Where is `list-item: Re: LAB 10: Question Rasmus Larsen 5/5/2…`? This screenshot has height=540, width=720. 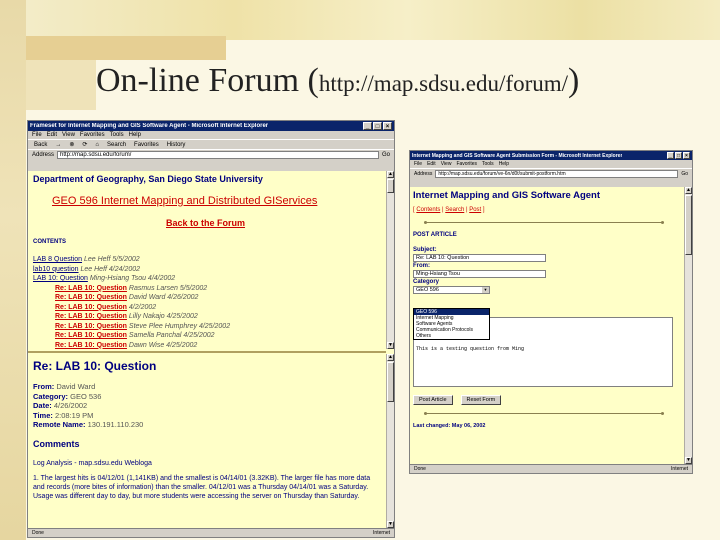 list-item: Re: LAB 10: Question Rasmus Larsen 5/5/2… is located at coordinates (131, 288).